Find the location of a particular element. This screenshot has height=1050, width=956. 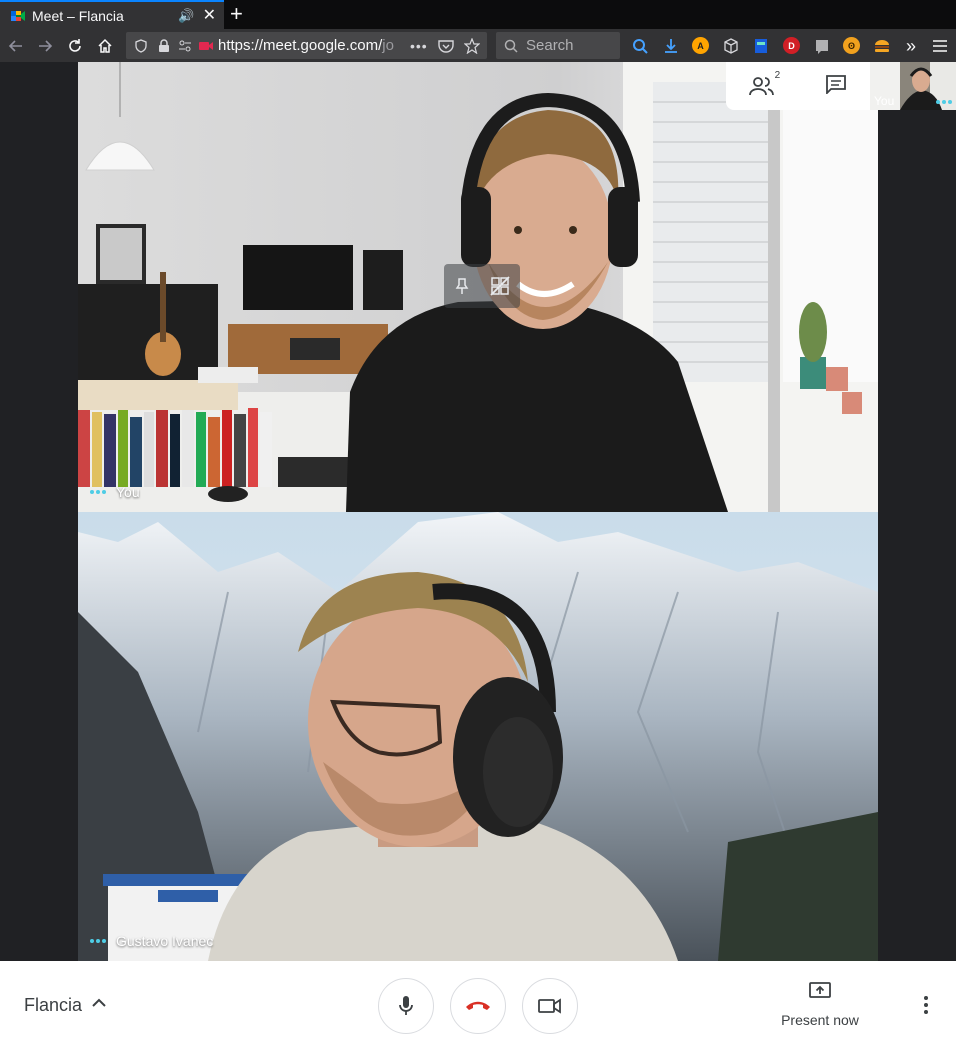

hang-up-icon is located at coordinates (478, 1005).